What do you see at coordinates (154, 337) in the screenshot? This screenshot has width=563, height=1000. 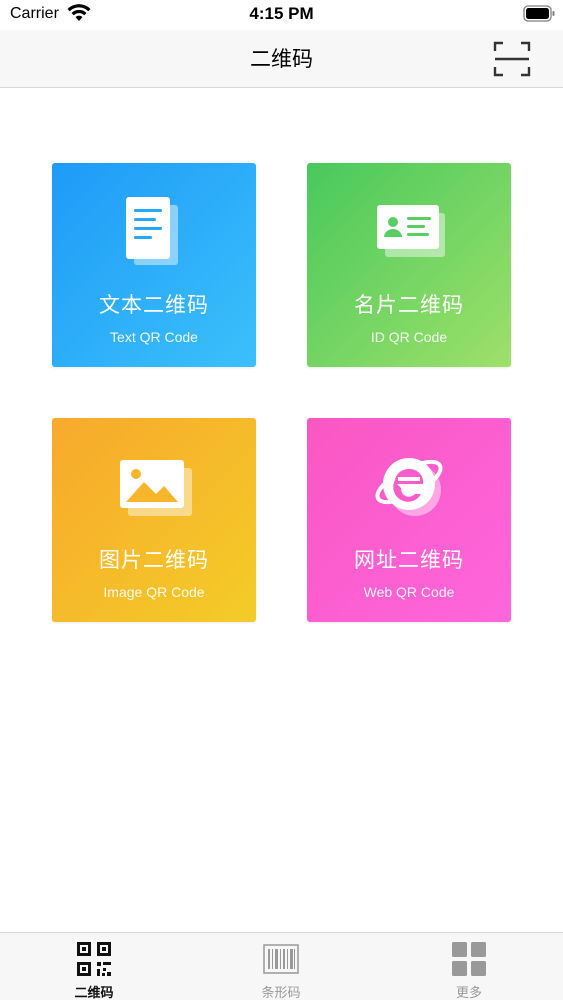 I see `tile-subtitle: Text QR Code` at bounding box center [154, 337].